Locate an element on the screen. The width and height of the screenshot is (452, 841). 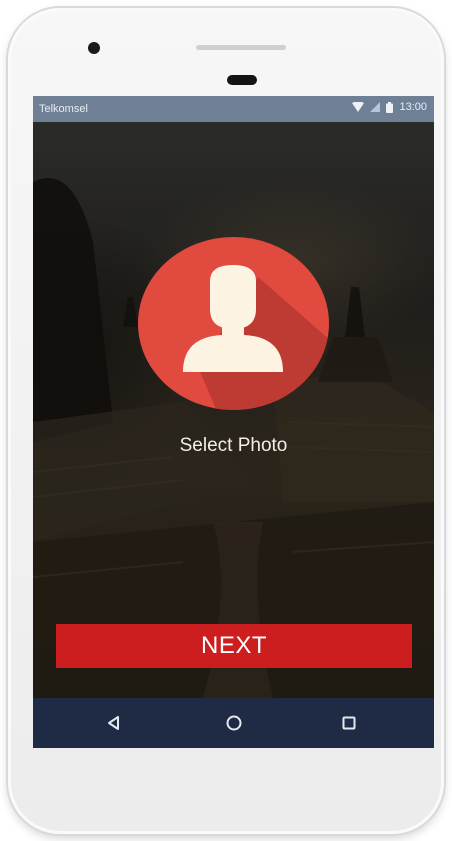
status-bar: Telkomsel 13:00 is located at coordinates (233, 109).